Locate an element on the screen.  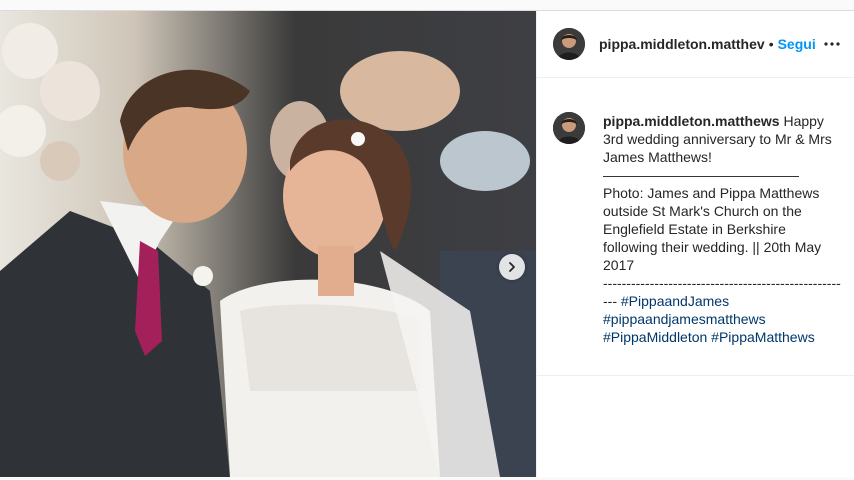
chevron-right-icon is located at coordinates (512, 267).